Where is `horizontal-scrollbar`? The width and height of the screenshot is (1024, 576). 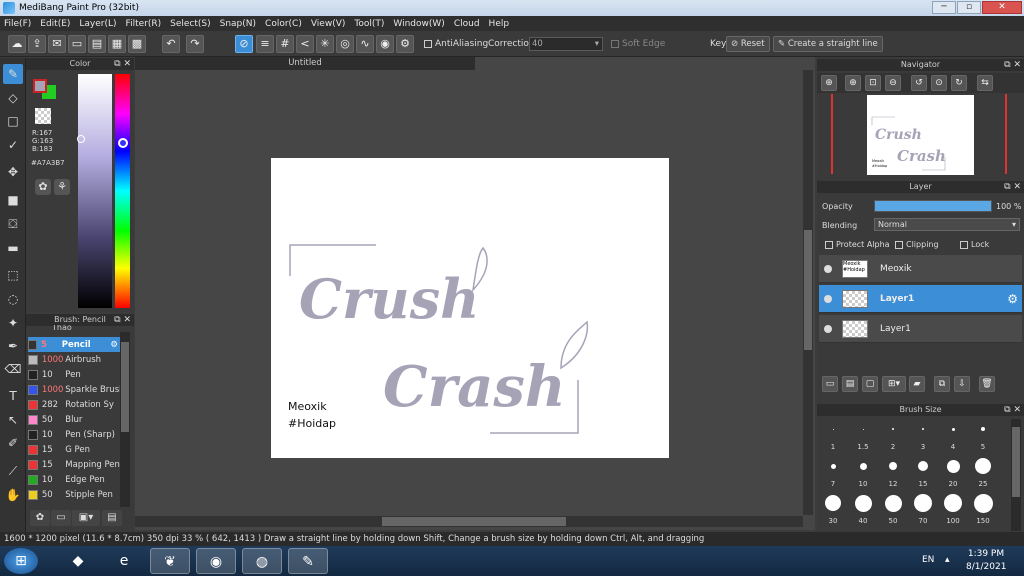 horizontal-scrollbar is located at coordinates (469, 521).